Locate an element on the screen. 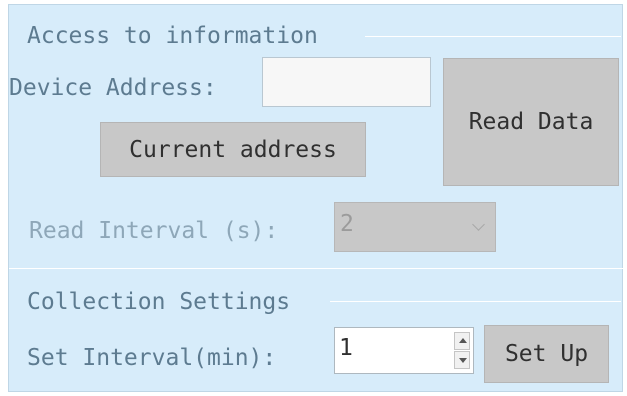 The image size is (627, 396). read-interval-label: Read Interval (s): is located at coordinates (154, 231).